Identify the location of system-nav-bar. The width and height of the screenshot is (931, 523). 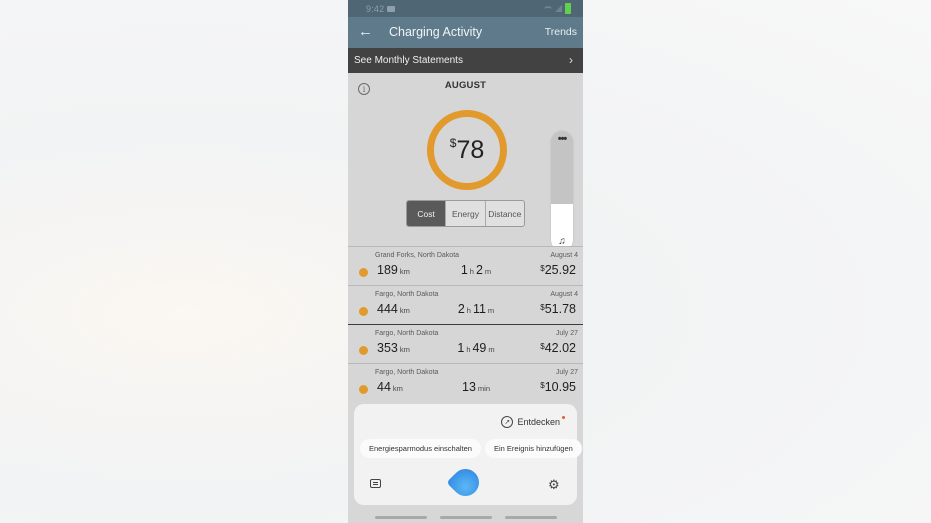
(465, 517).